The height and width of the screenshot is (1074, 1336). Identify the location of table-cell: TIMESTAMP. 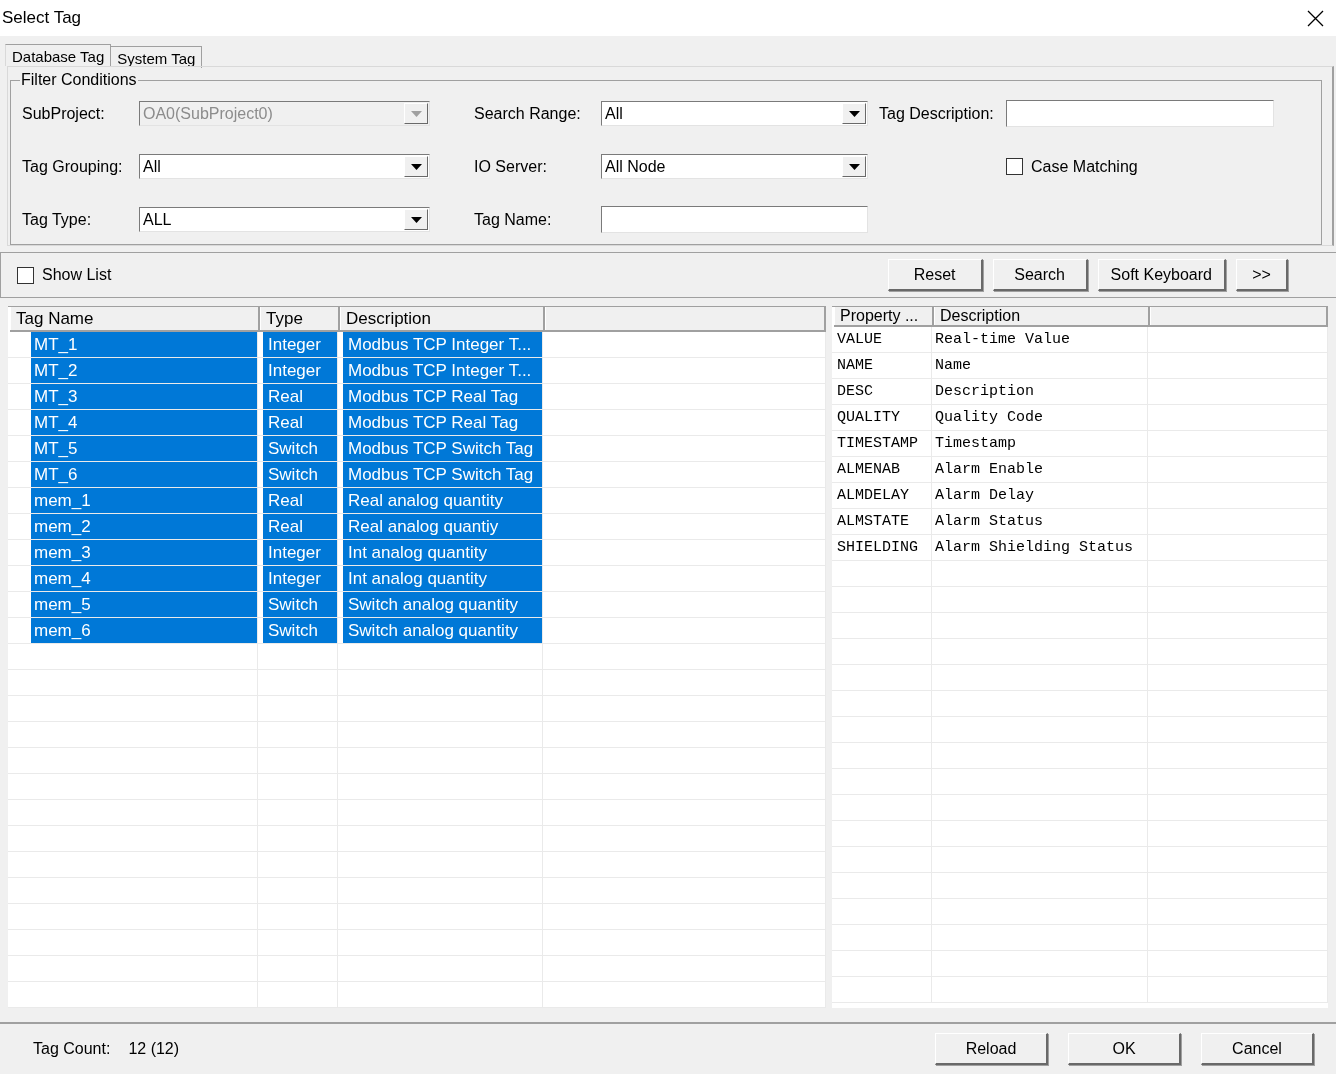
(877, 443).